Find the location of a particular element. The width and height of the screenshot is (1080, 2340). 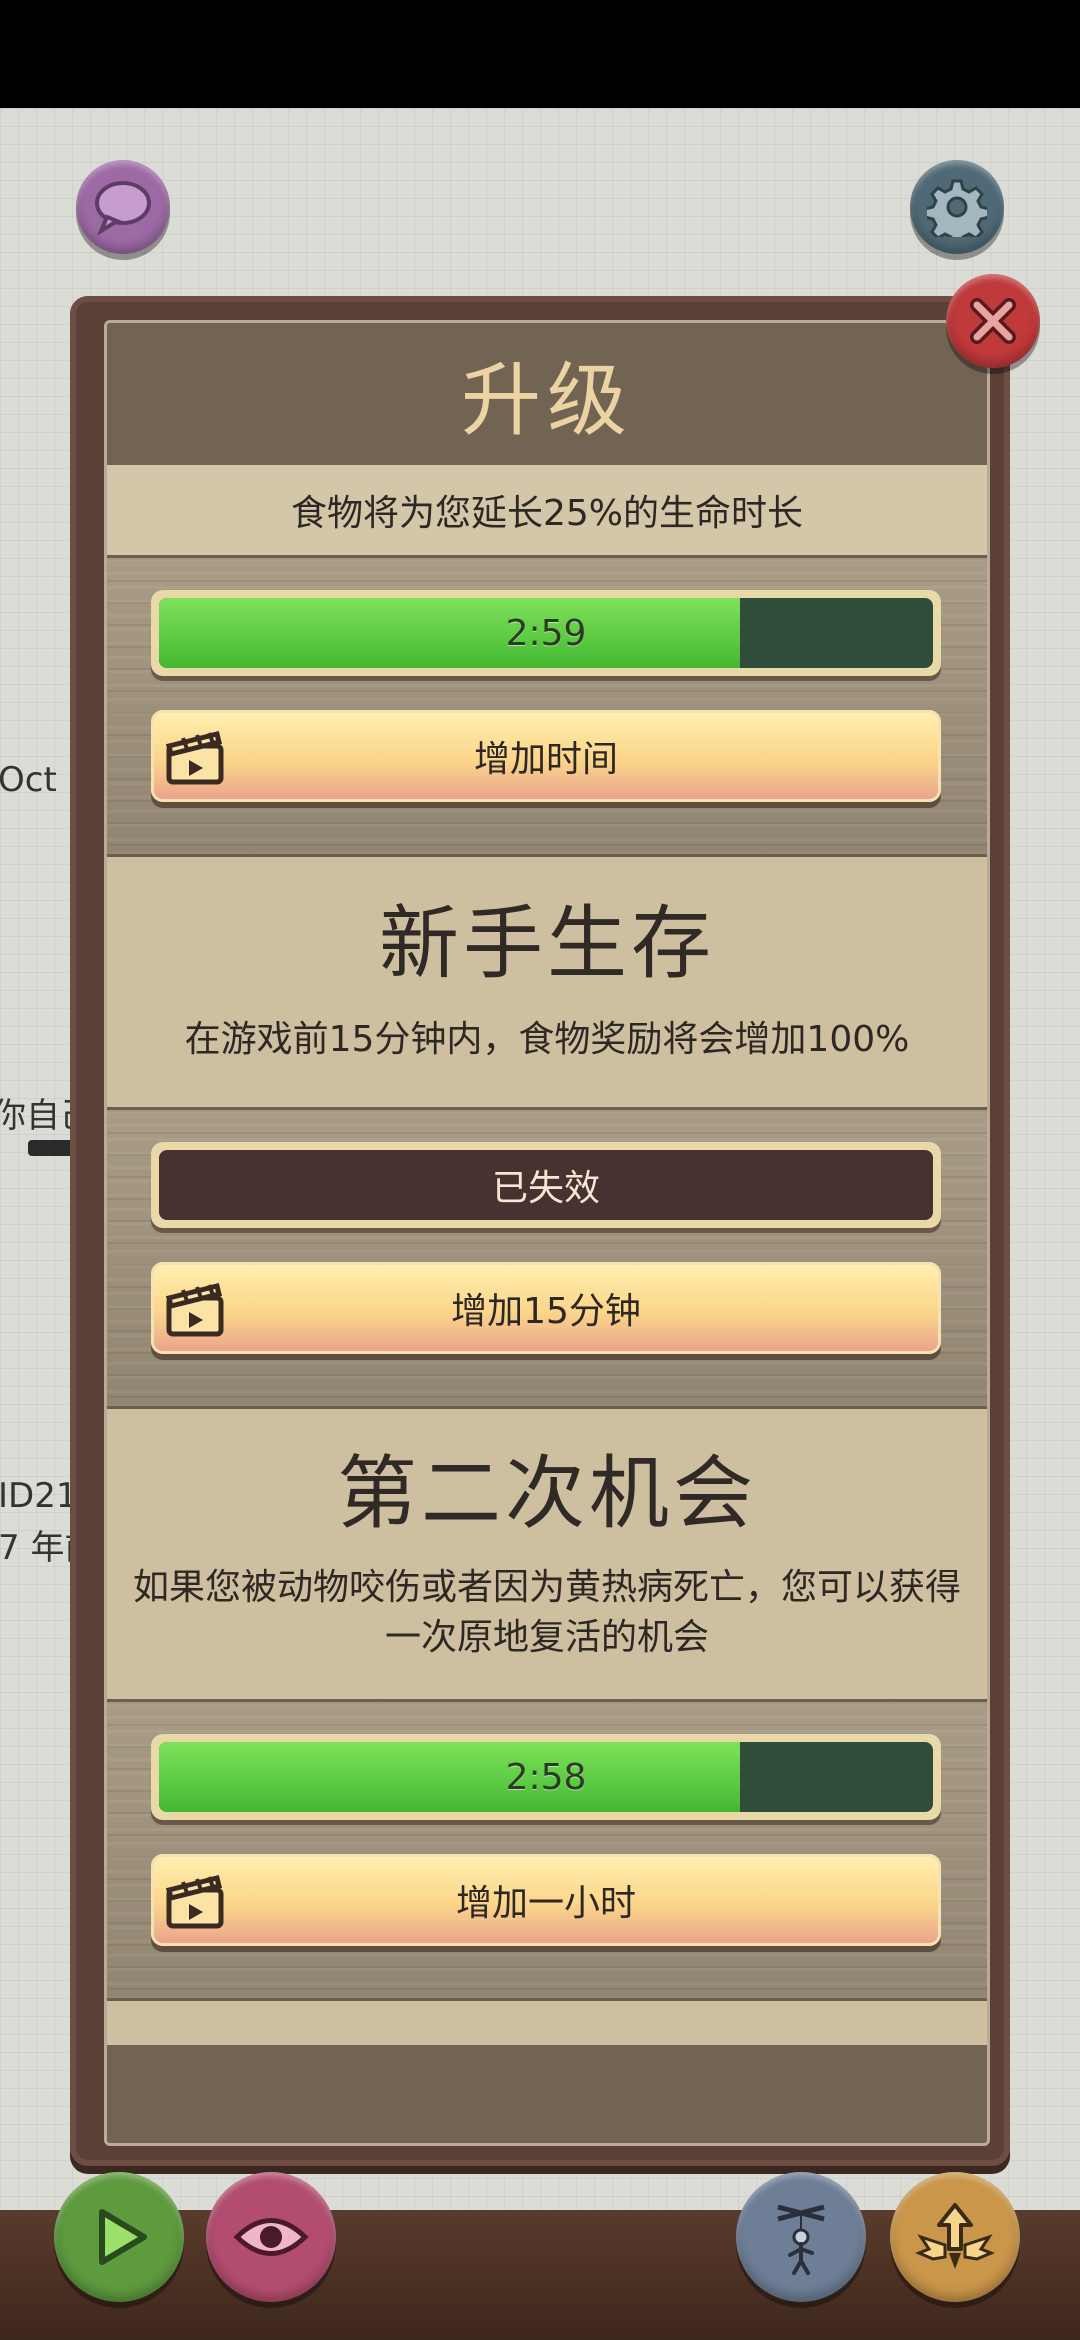

timer-label: 2:59 is located at coordinates (546, 633).